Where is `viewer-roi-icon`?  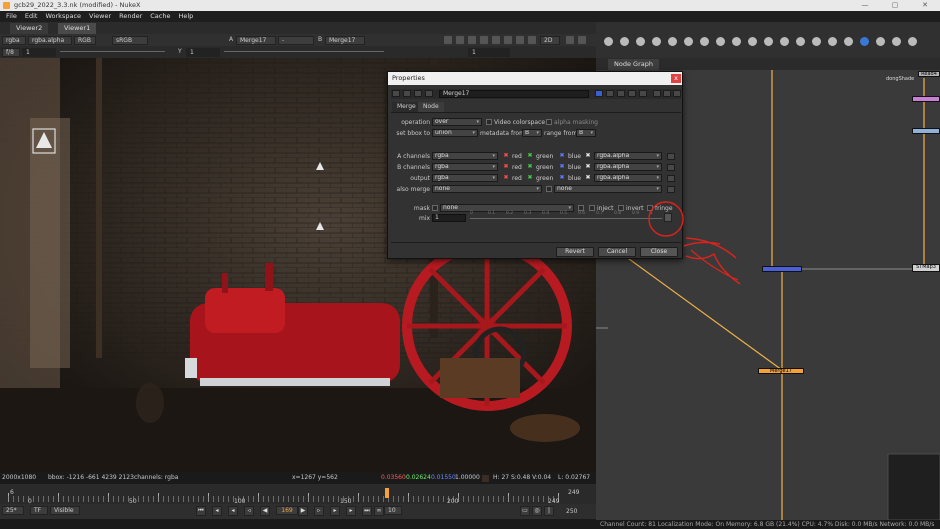 viewer-roi-icon is located at coordinates (496, 40).